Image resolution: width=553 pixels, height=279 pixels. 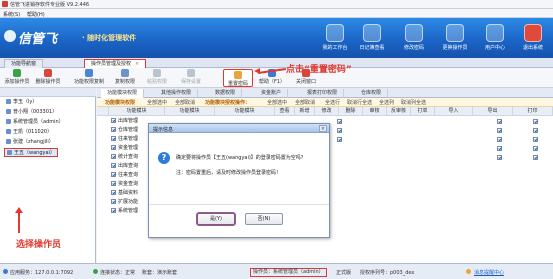 What do you see at coordinates (115, 63) in the screenshot?
I see `tab-operator-management: 操作员管理及授权 ×` at bounding box center [115, 63].